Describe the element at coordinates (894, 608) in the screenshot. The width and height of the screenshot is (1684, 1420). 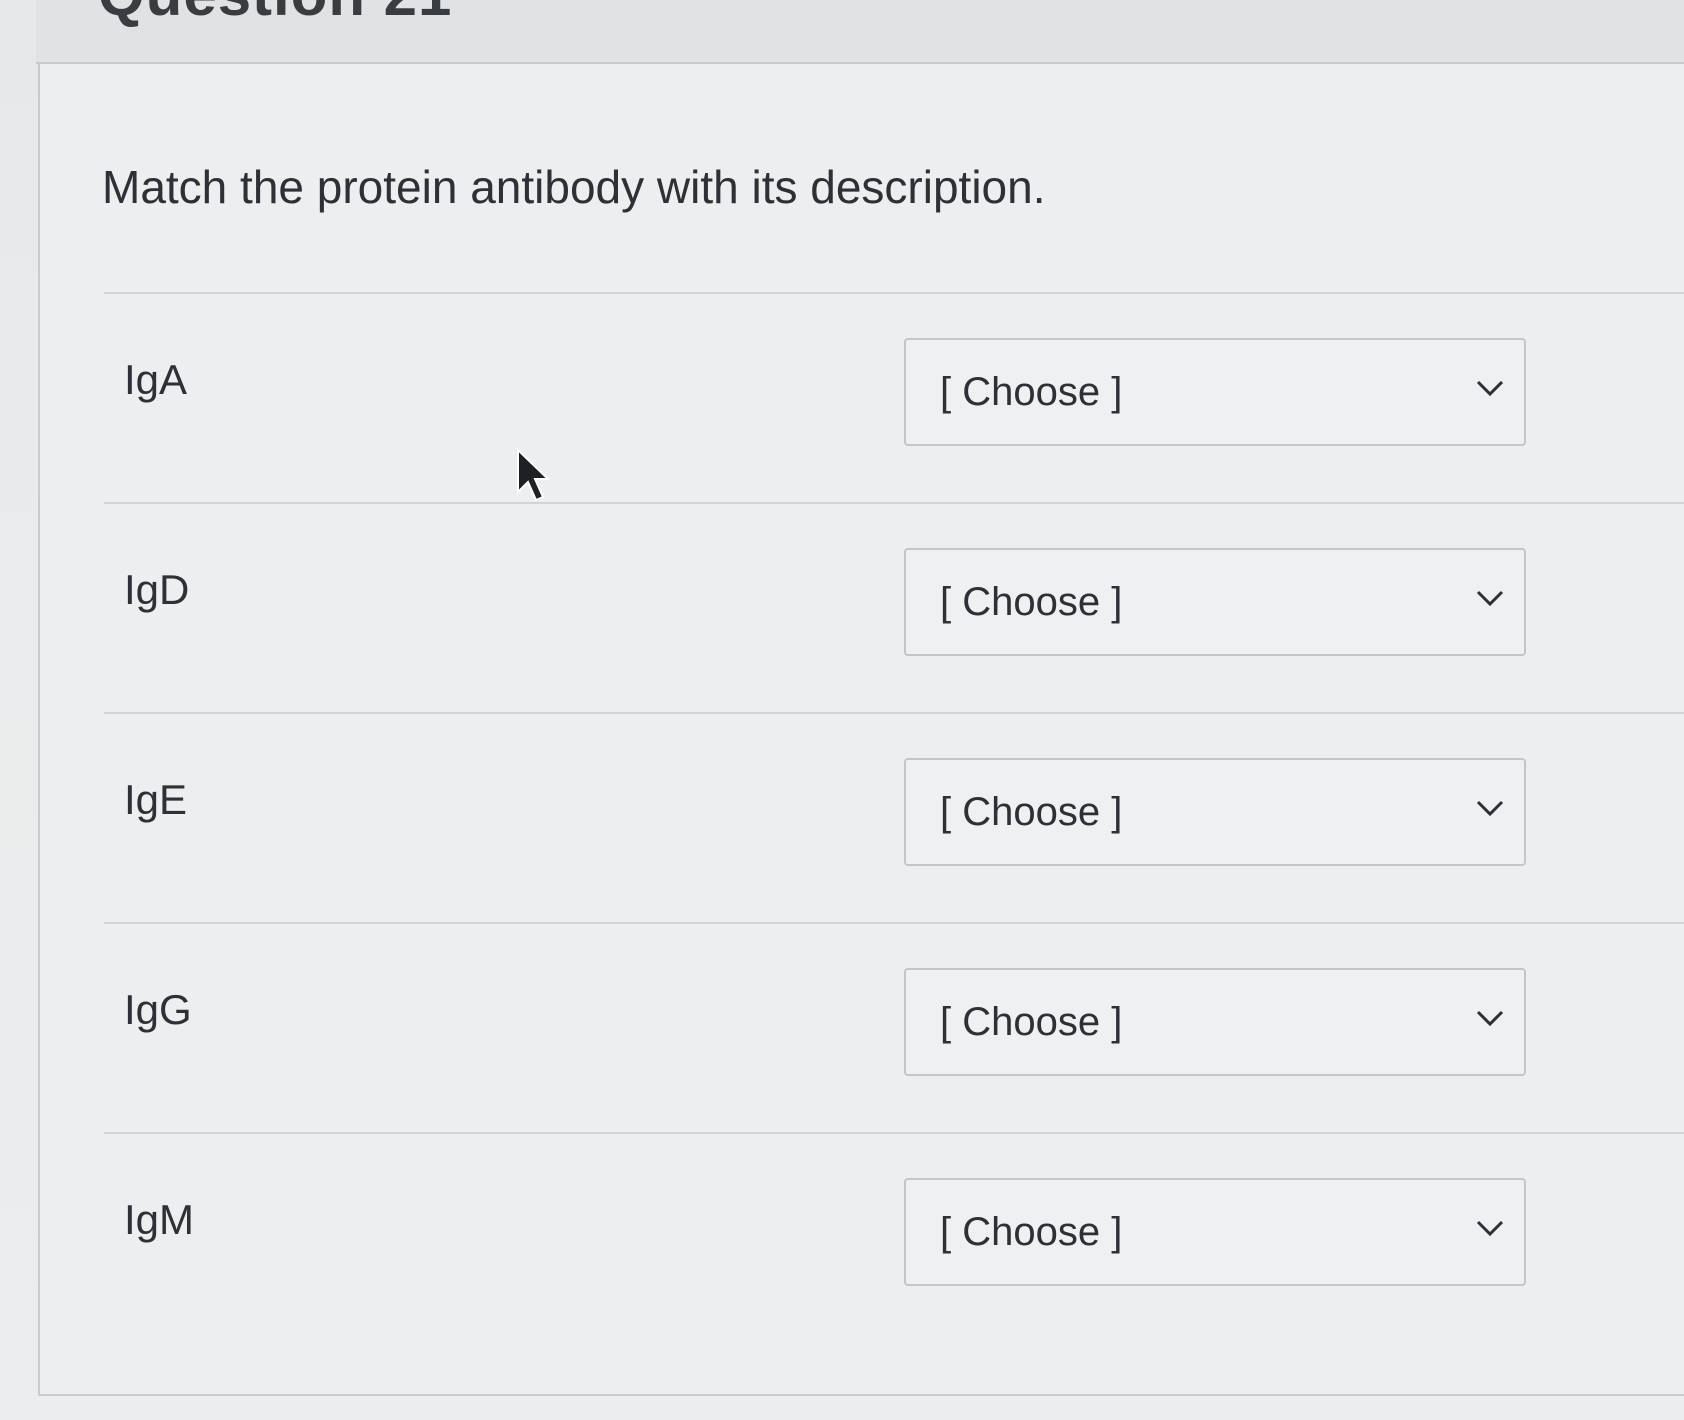
I see `match-row-igd: IgD [ Choose ]` at that location.